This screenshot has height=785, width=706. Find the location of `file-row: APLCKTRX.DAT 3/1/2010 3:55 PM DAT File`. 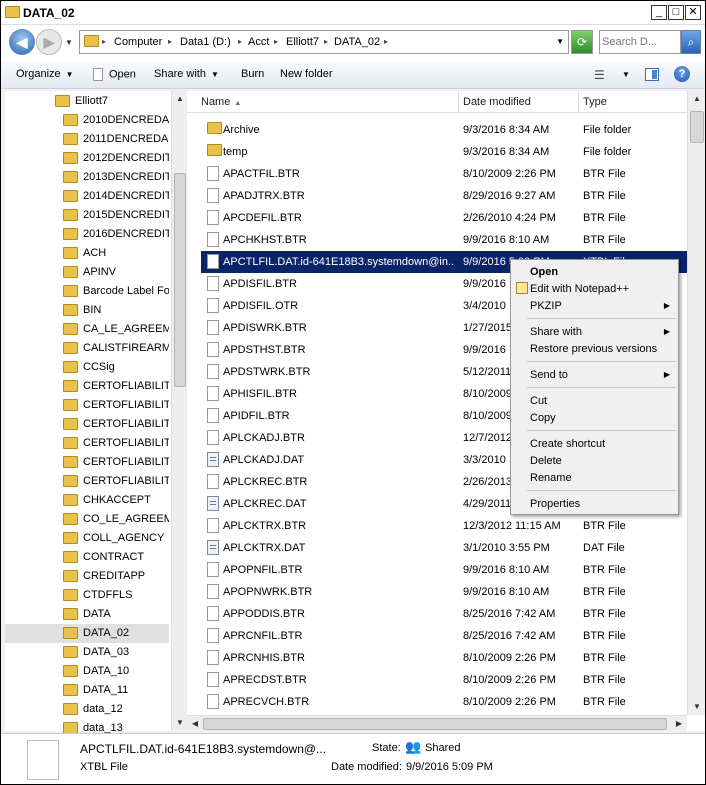

file-row: APLCKTRX.DAT 3/1/2010 3:55 PM DAT File is located at coordinates (444, 548).